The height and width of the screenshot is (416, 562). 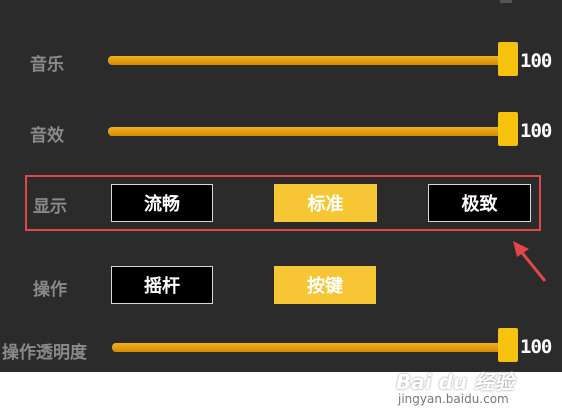 What do you see at coordinates (50, 207) in the screenshot?
I see `display-label: 显示` at bounding box center [50, 207].